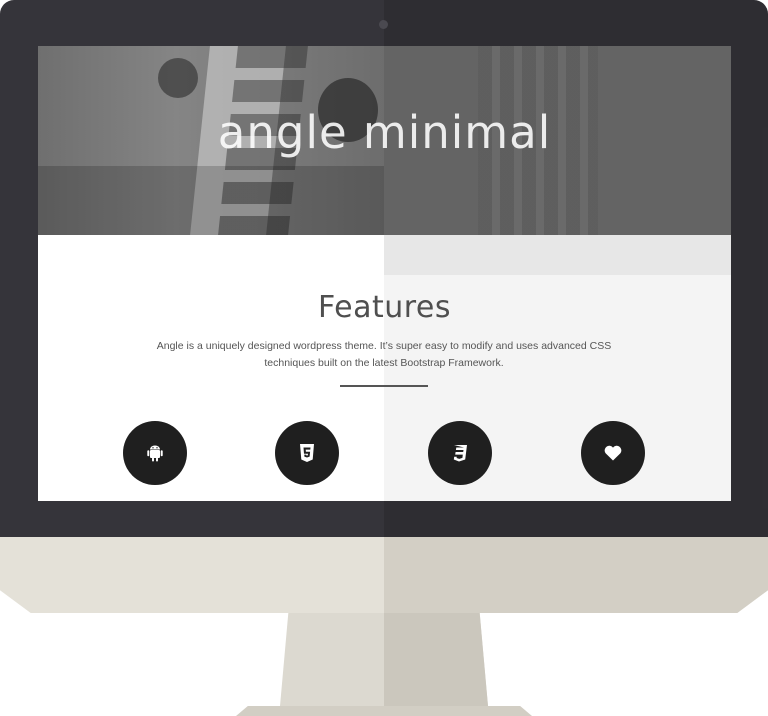 The height and width of the screenshot is (716, 768). I want to click on css3-icon, so click(460, 453).